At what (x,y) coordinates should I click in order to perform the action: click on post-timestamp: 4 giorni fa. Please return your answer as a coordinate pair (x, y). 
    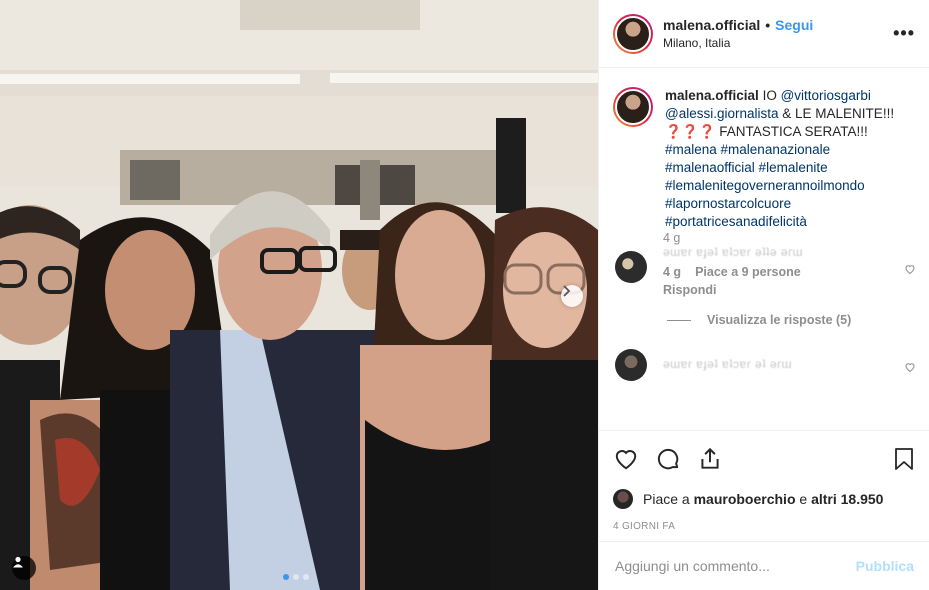
    Looking at the image, I should click on (764, 526).